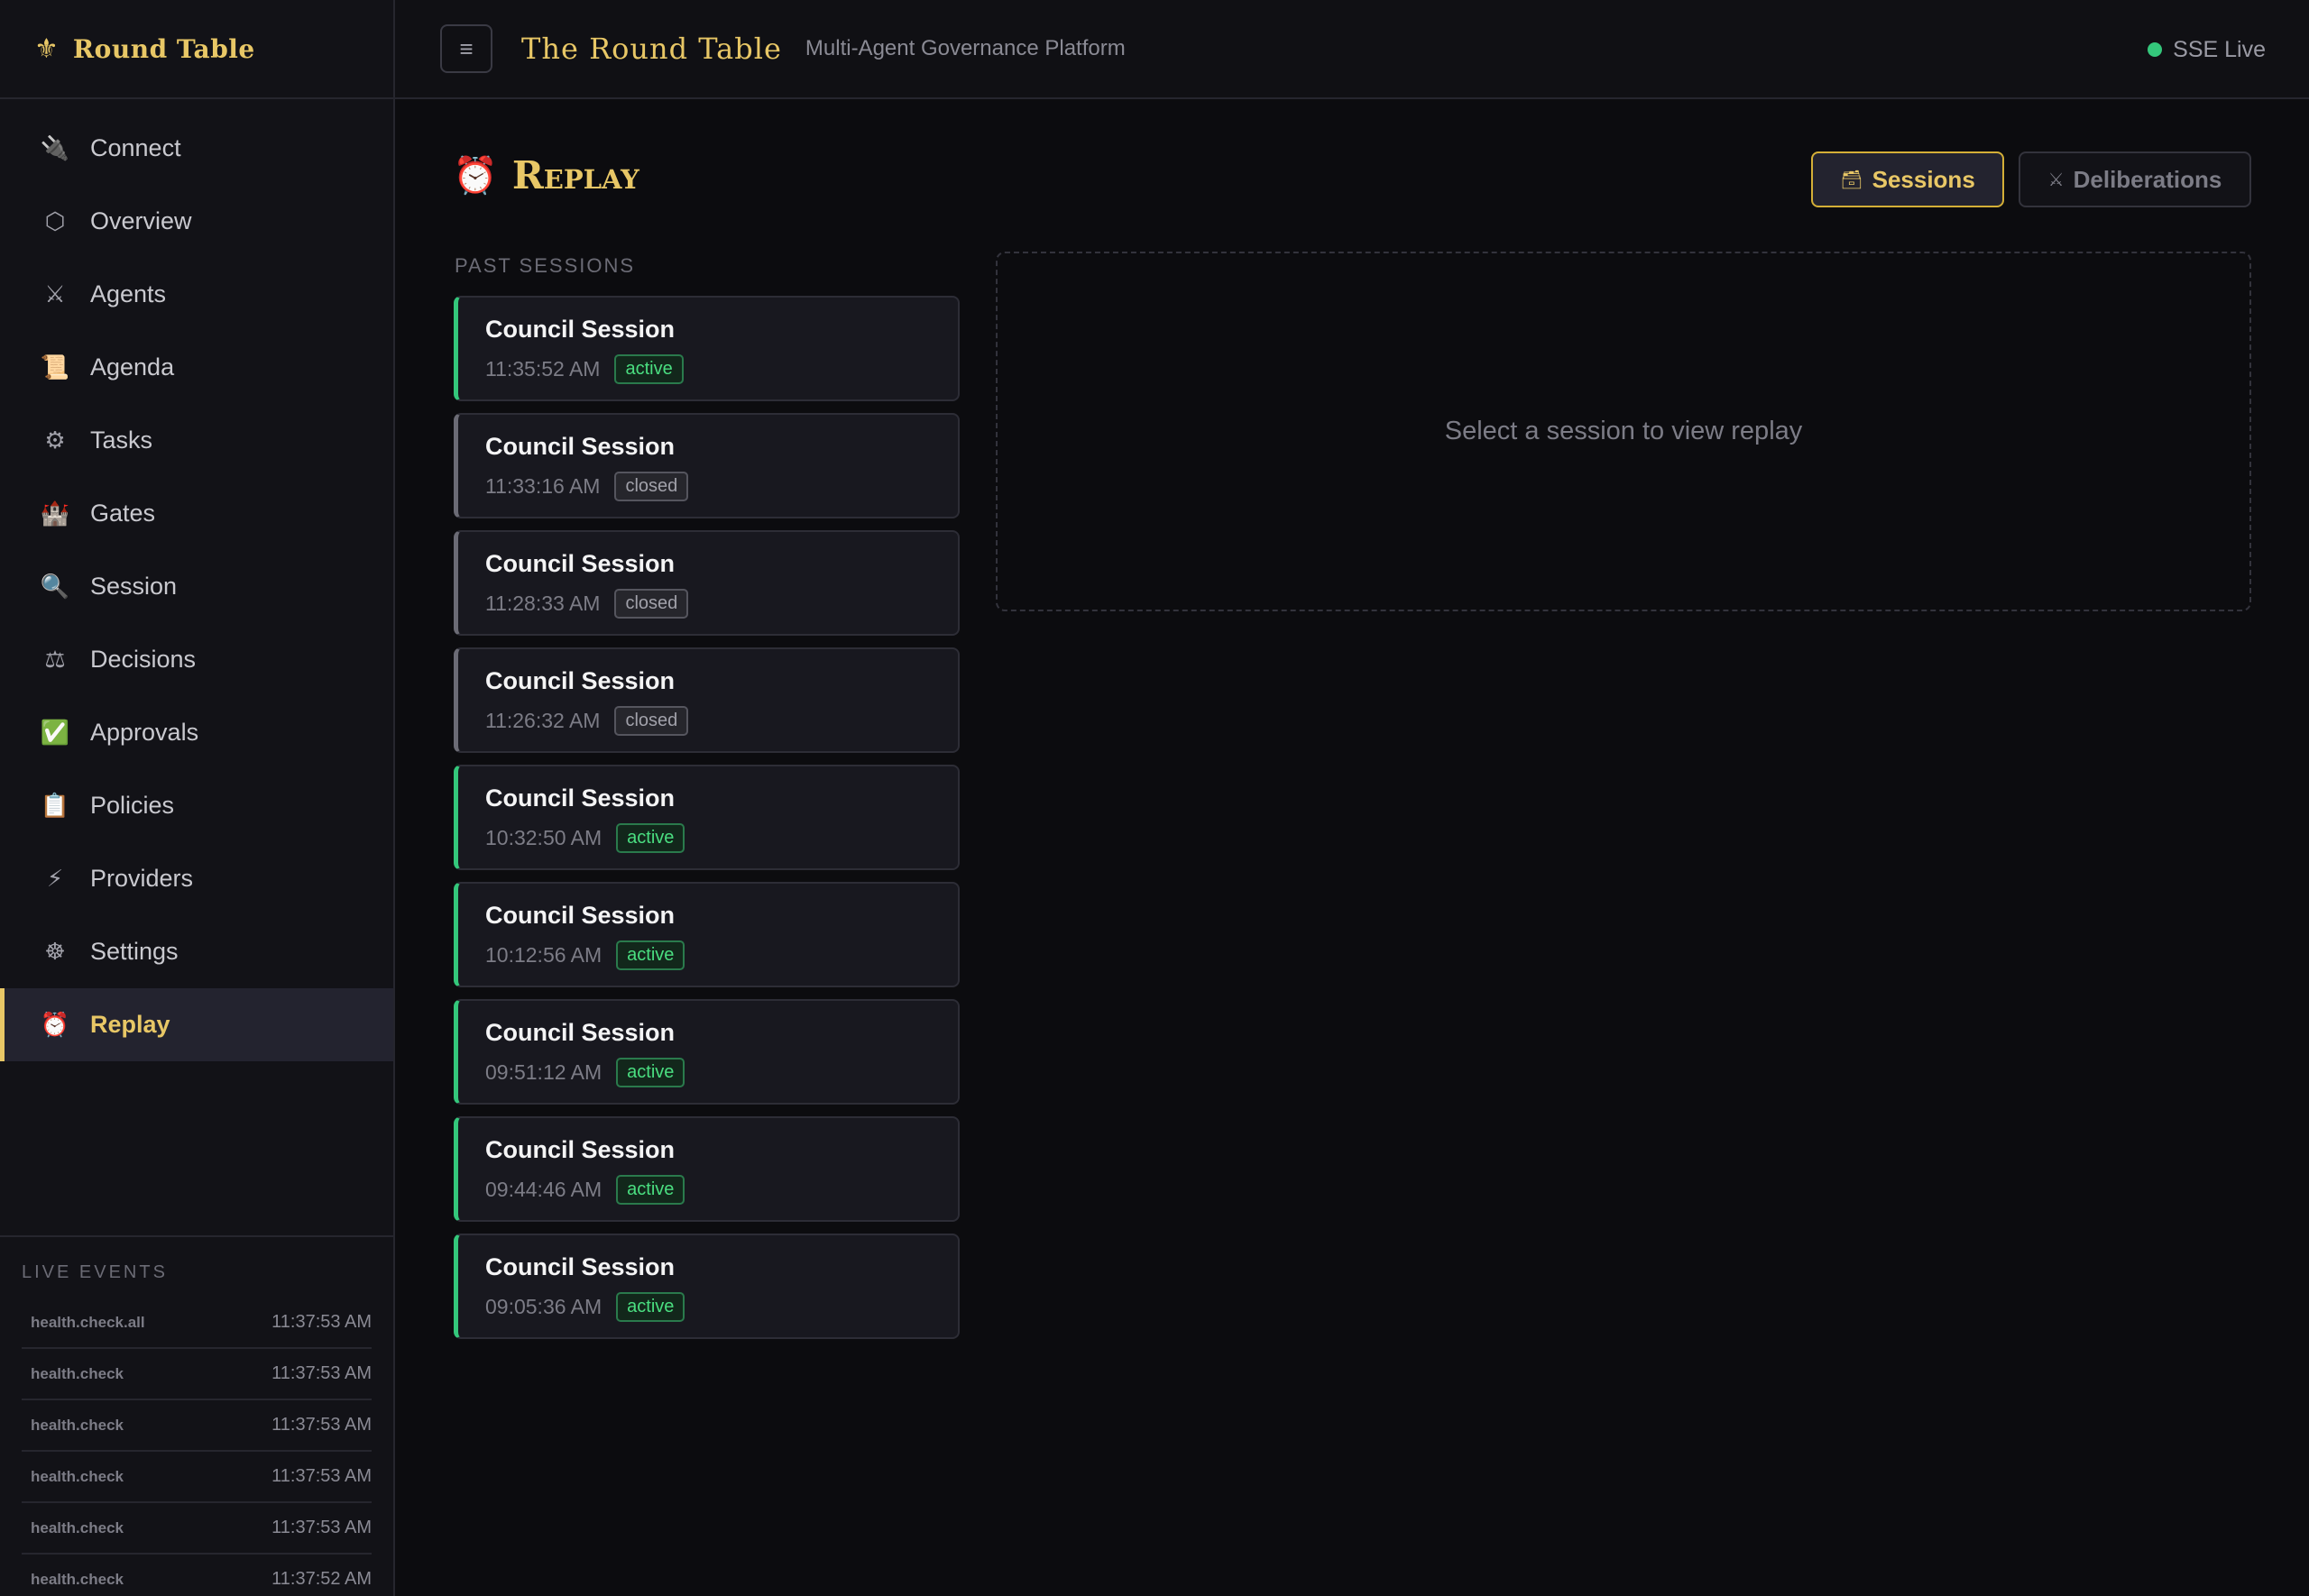 The width and height of the screenshot is (2309, 1596). I want to click on brand: ⚜ Round Table, so click(197, 49).